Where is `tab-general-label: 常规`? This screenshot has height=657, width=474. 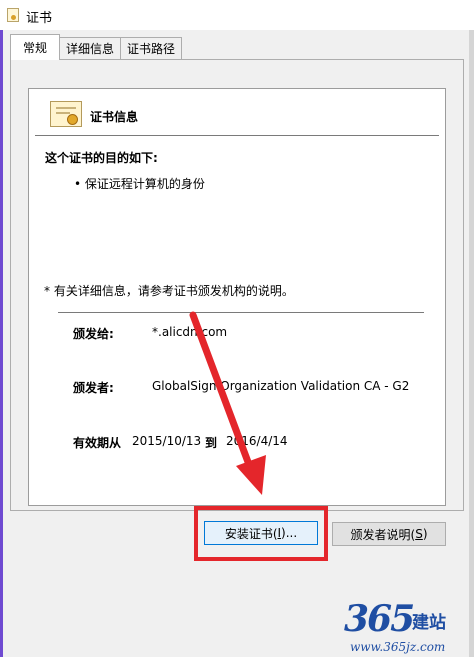
tab-general-label: 常规 is located at coordinates (34, 48).